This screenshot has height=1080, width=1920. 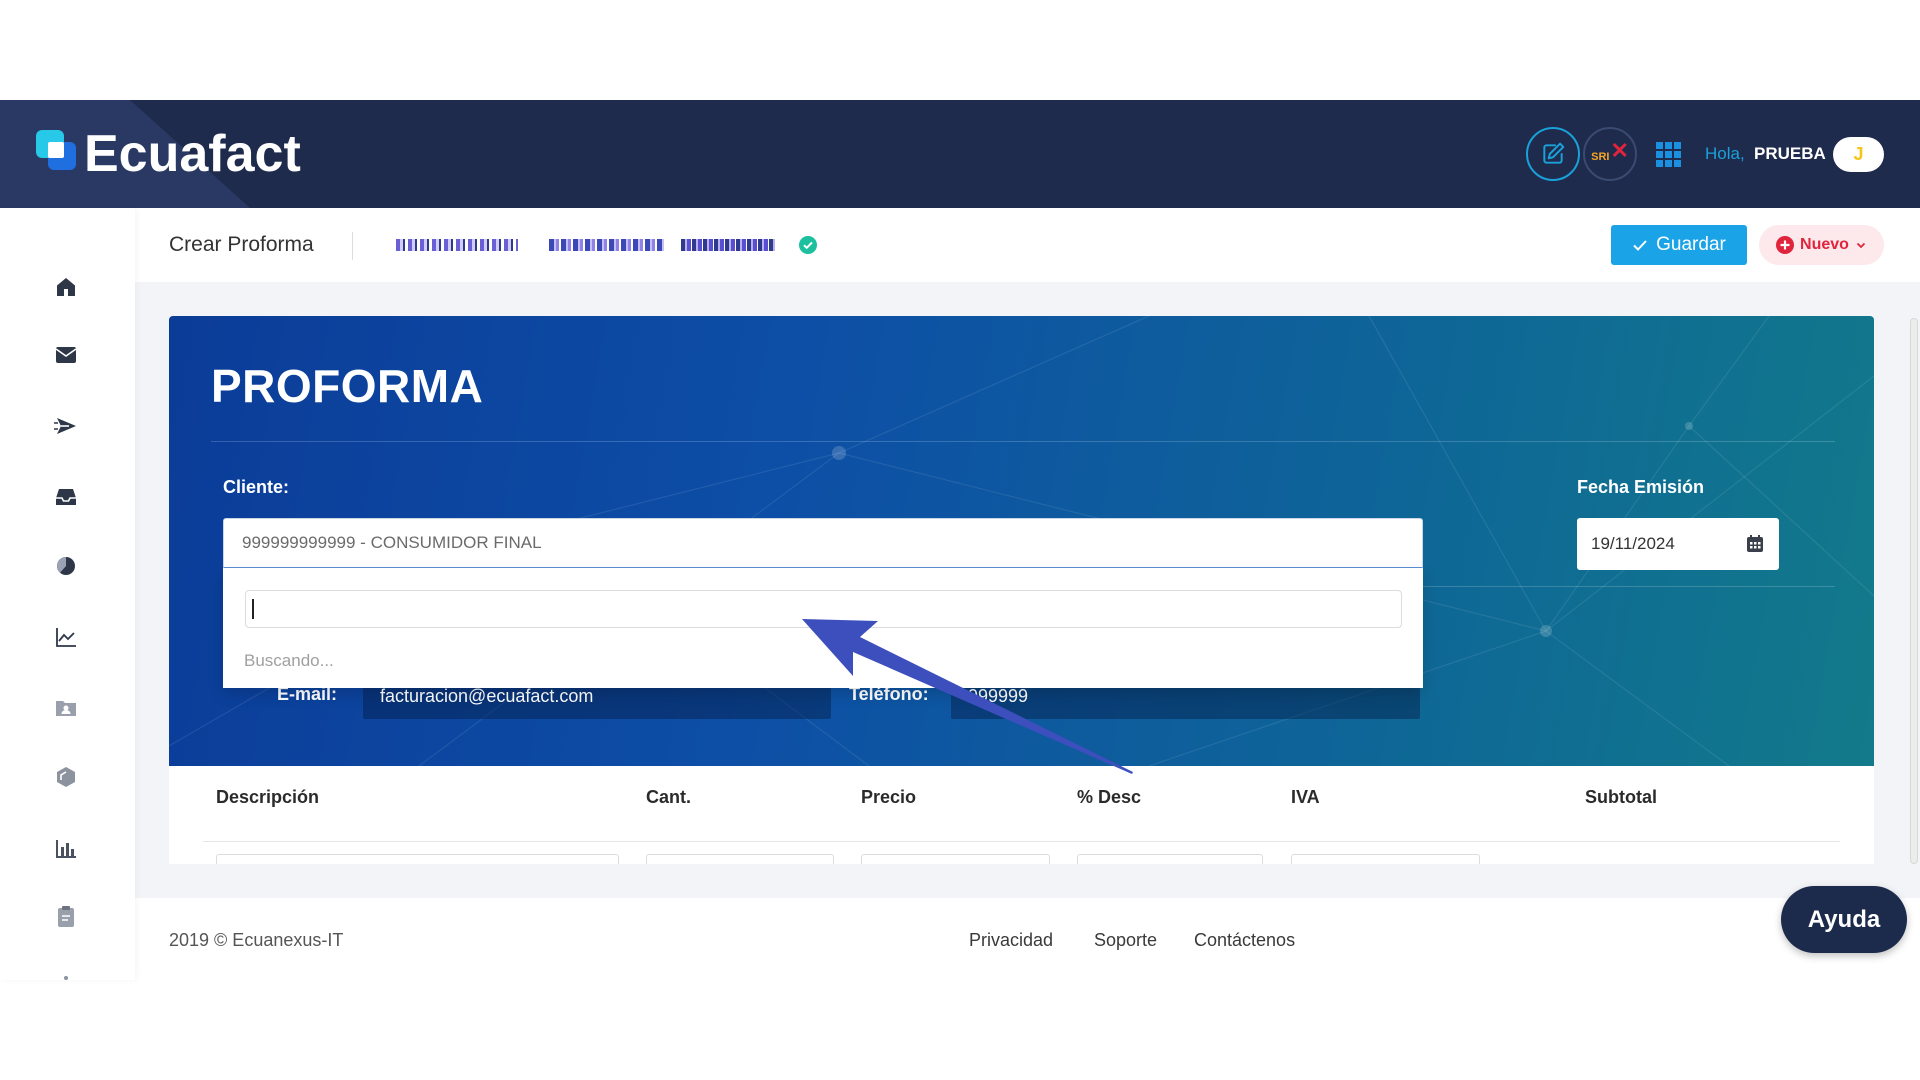 I want to click on discount-input, so click(x=1170, y=859).